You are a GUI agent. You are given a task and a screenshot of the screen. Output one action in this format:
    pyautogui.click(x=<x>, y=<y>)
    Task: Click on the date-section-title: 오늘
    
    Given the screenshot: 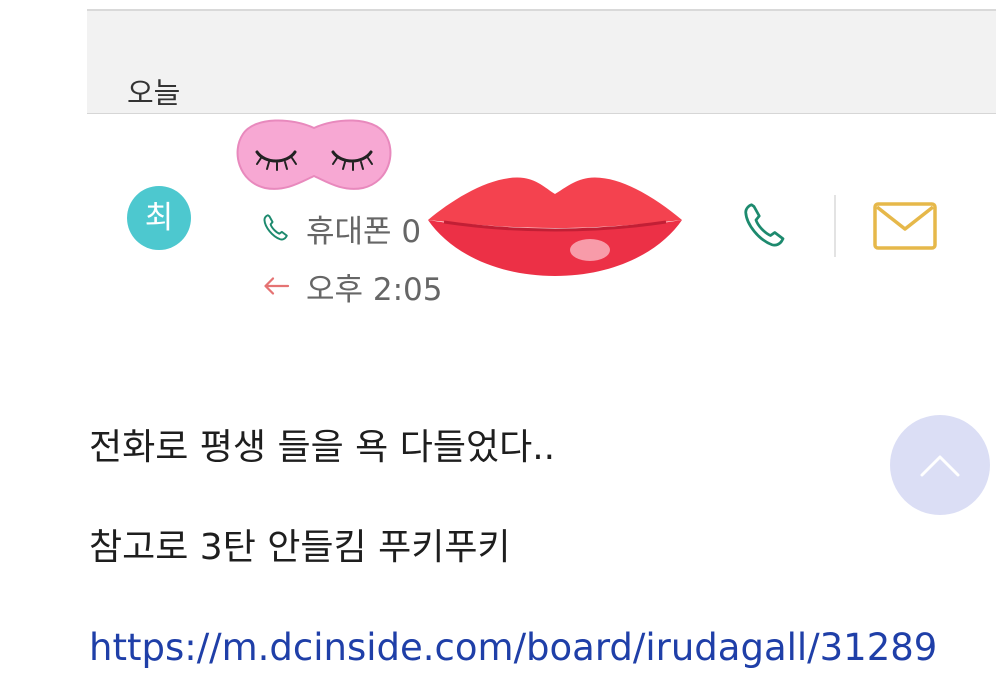 What is the action you would take?
    pyautogui.click(x=154, y=93)
    